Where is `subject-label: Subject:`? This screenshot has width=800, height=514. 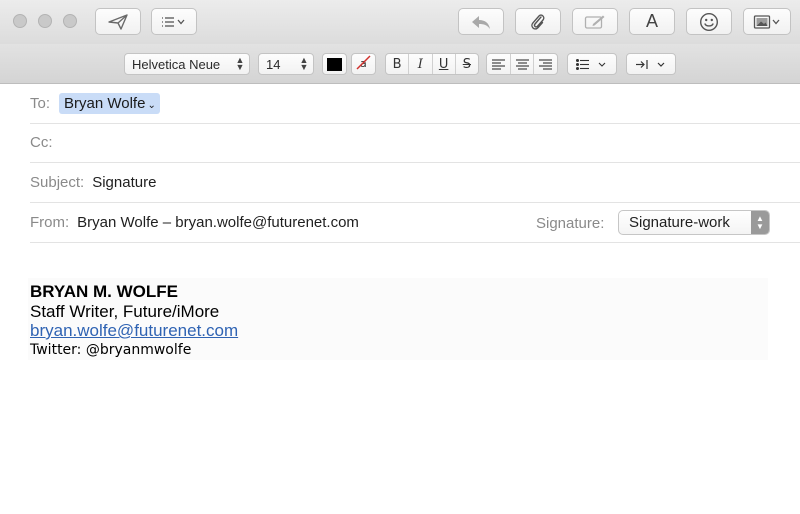 subject-label: Subject: is located at coordinates (57, 182).